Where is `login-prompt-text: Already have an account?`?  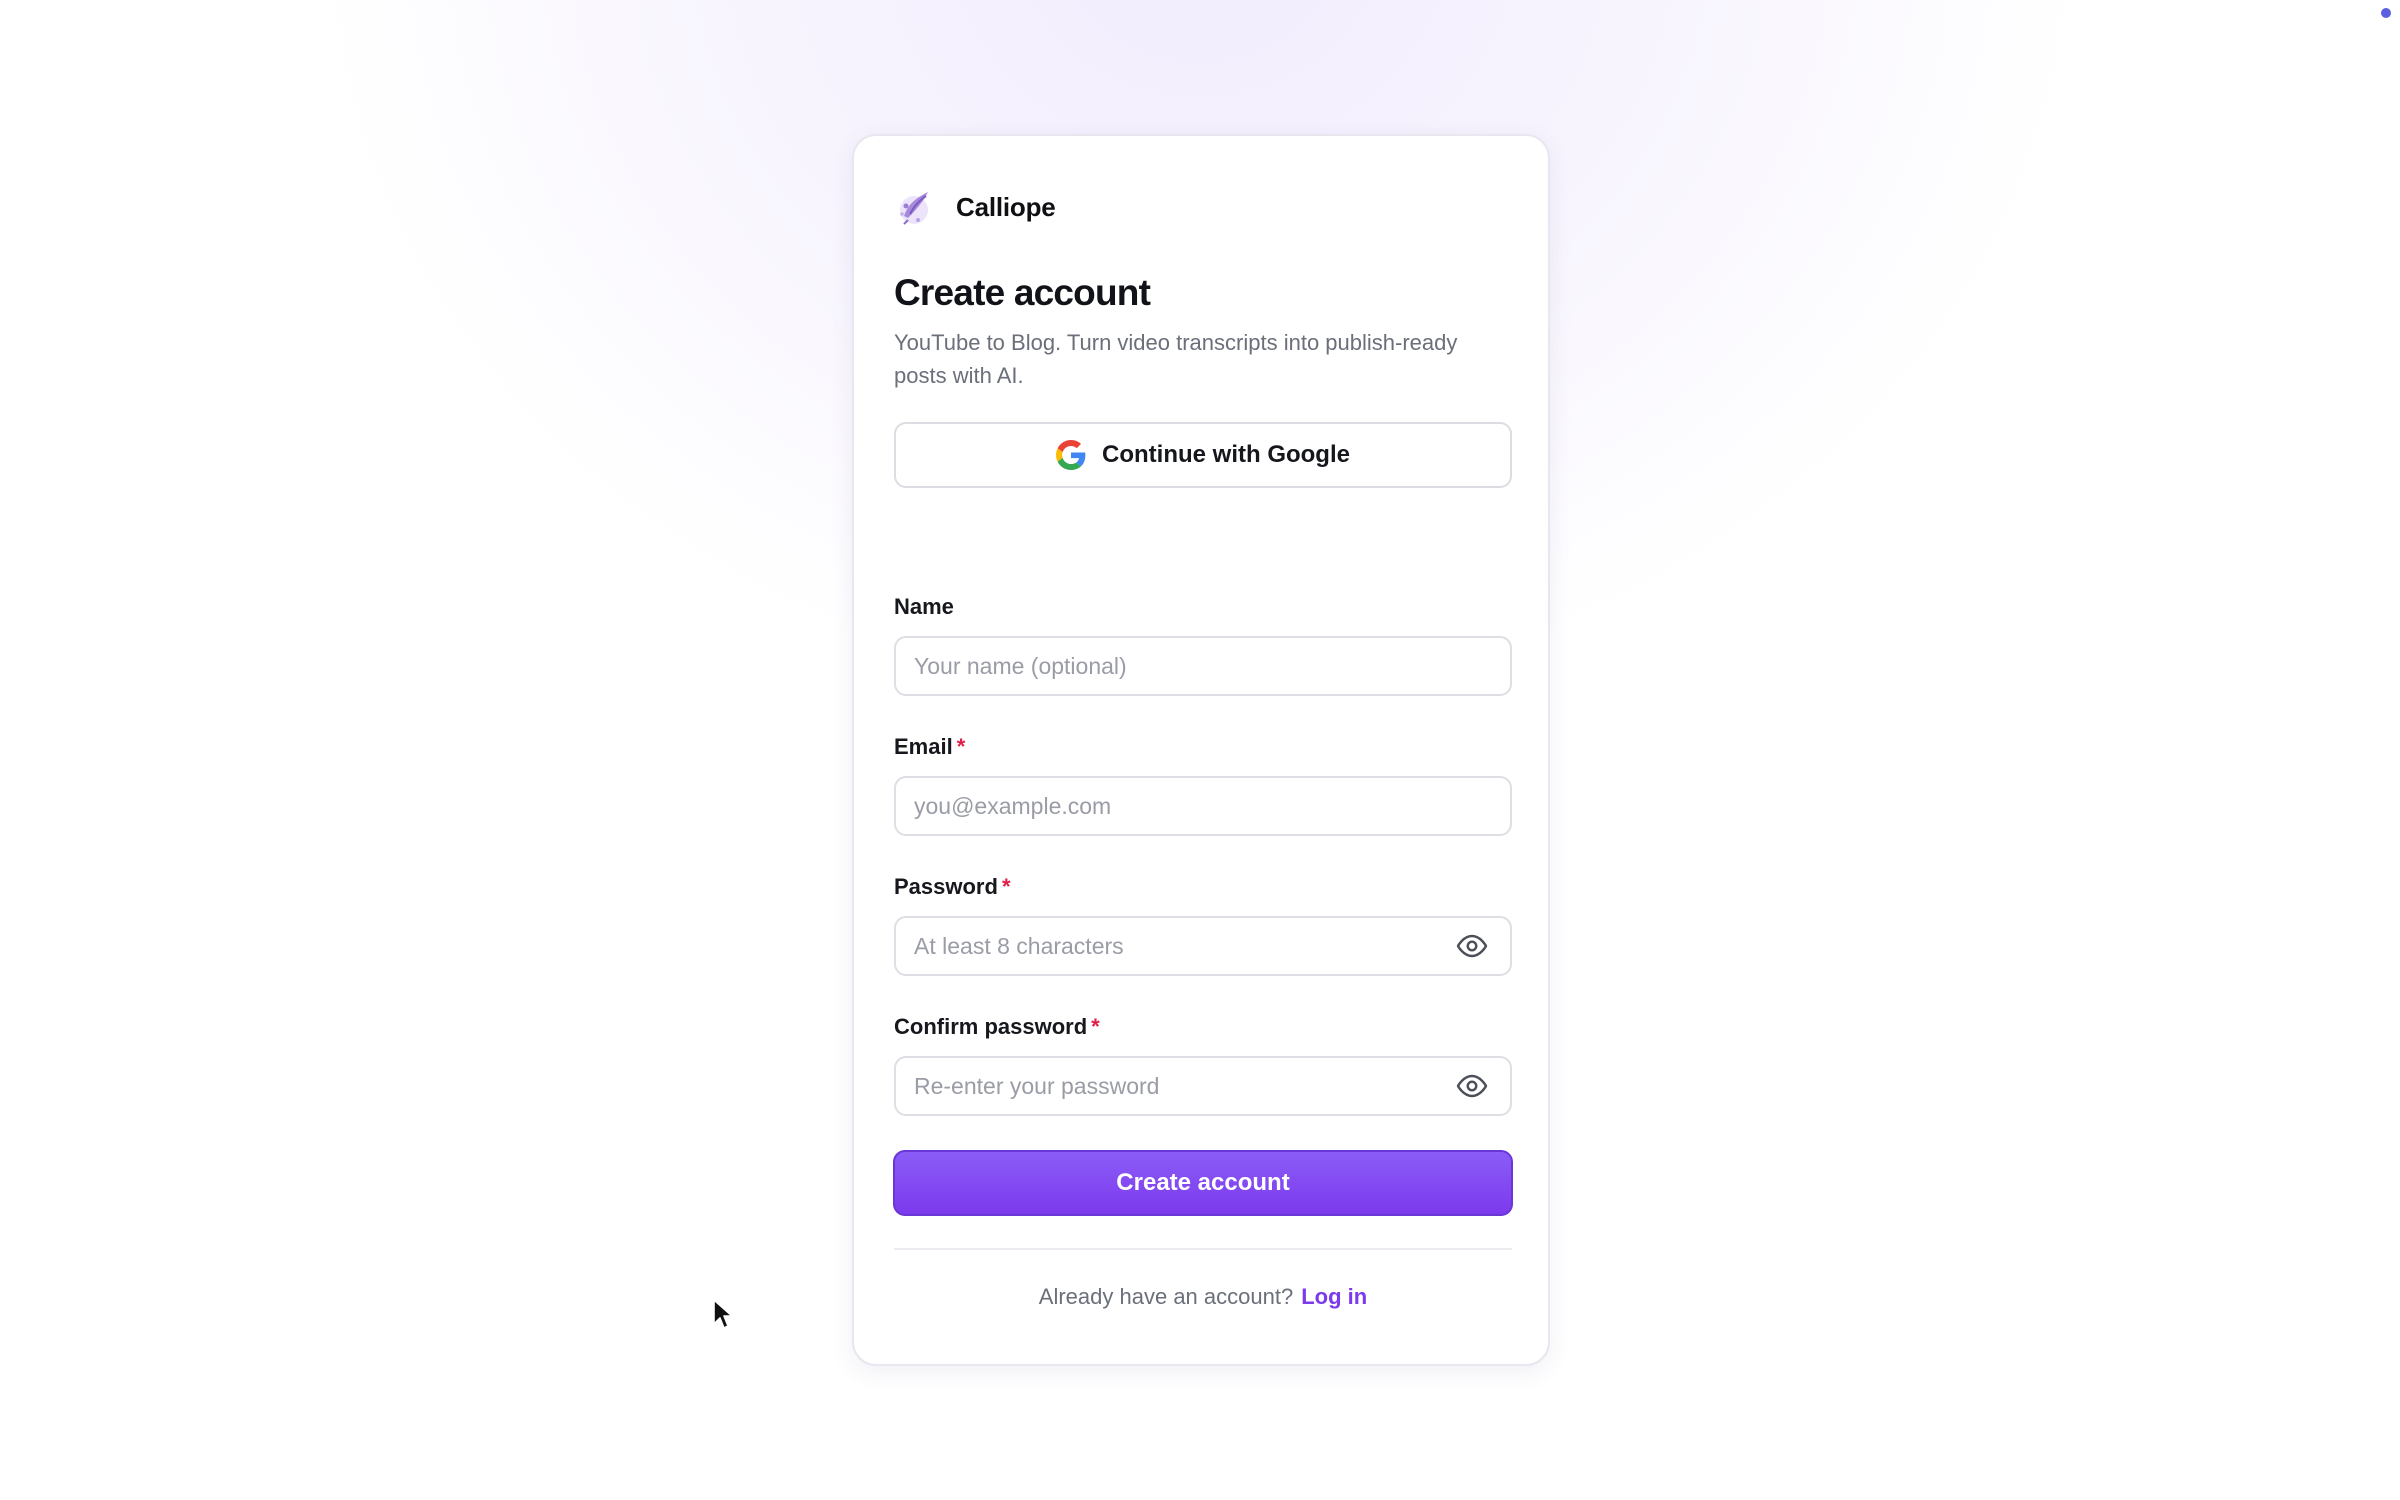
login-prompt-text: Already have an account? is located at coordinates (1166, 1296).